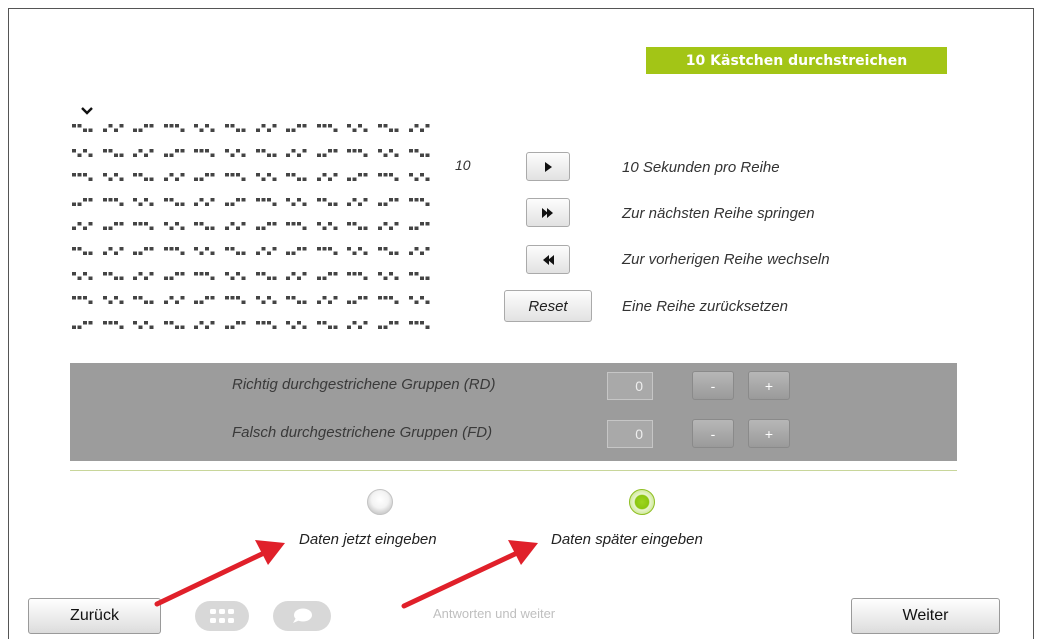 This screenshot has height=639, width=1043. What do you see at coordinates (630, 386) in the screenshot?
I see `rd-value-field: 0` at bounding box center [630, 386].